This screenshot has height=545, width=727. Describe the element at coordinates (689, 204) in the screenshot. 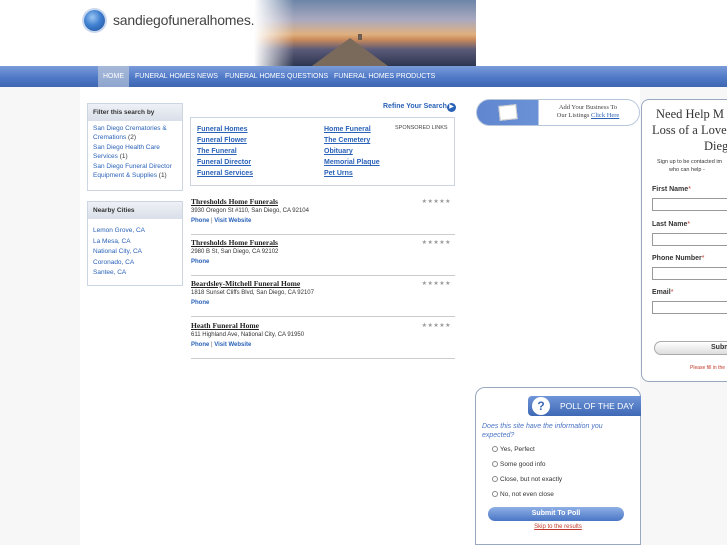

I see `first-name-field` at that location.